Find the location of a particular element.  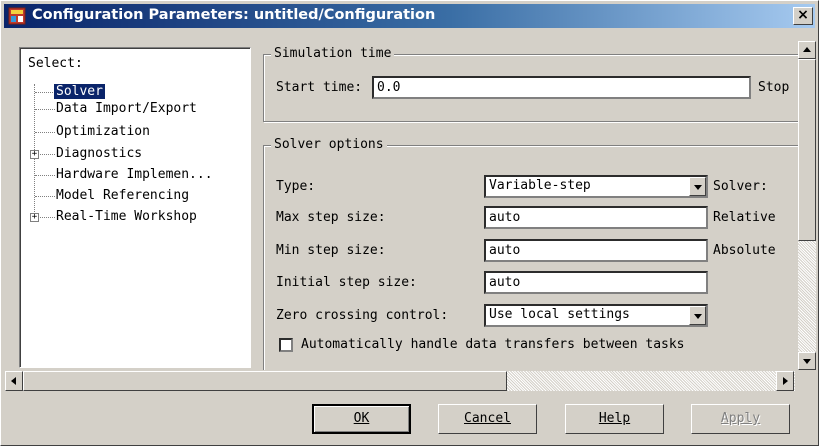

arrow-right-icon is located at coordinates (785, 381).